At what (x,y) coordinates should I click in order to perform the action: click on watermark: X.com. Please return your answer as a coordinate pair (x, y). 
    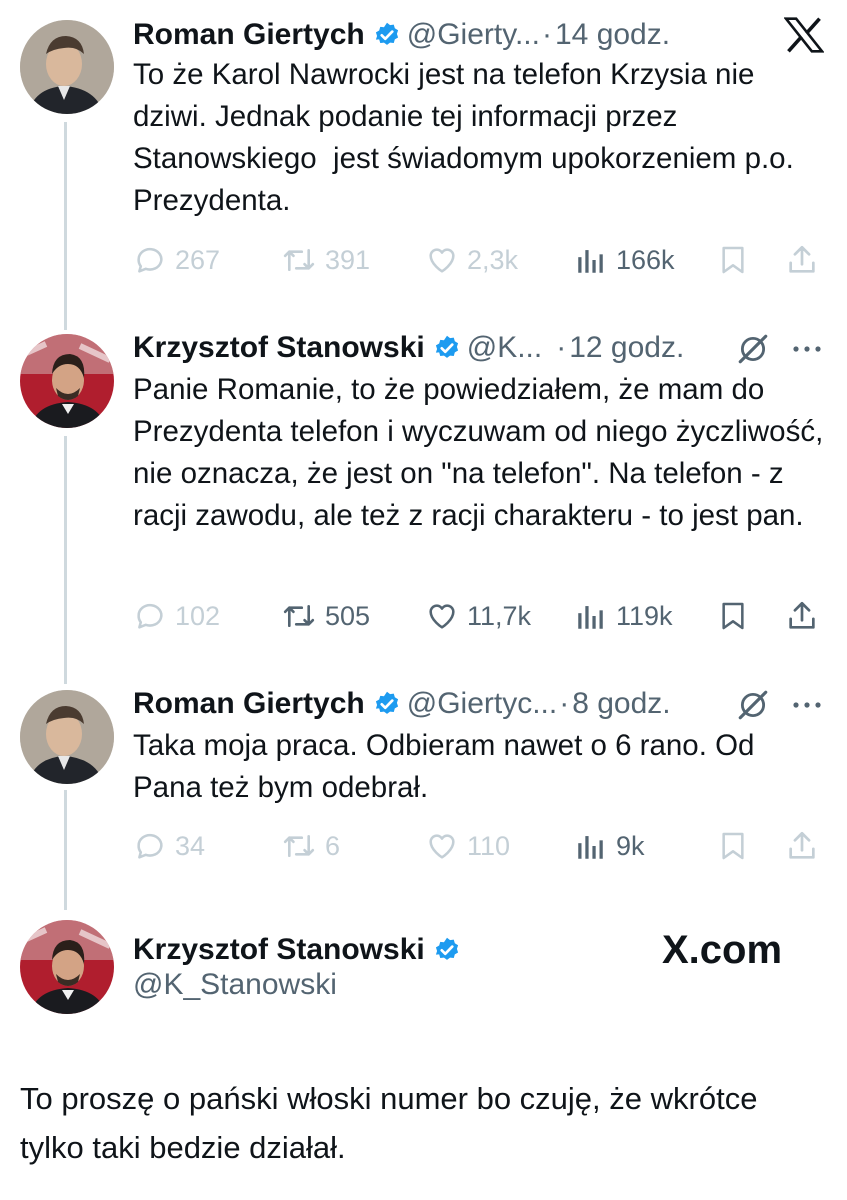
    Looking at the image, I should click on (722, 950).